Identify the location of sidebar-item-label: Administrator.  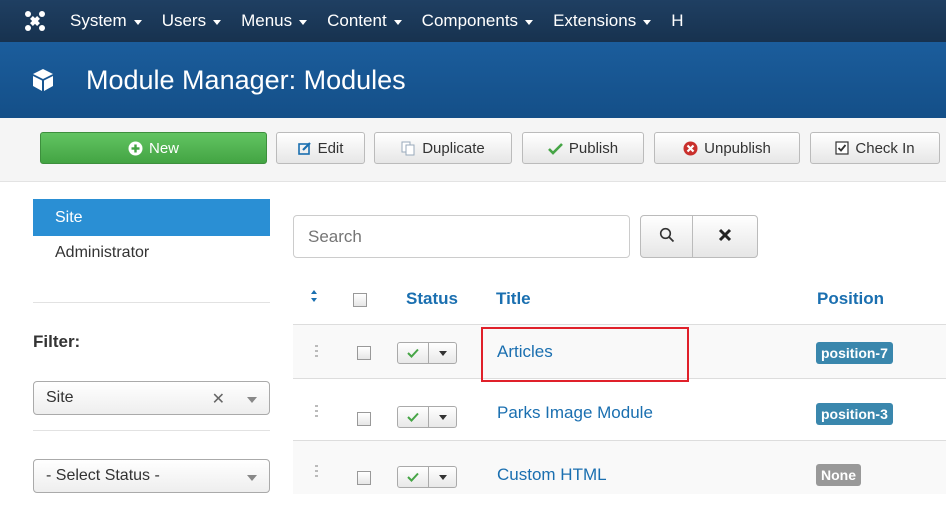
(102, 252).